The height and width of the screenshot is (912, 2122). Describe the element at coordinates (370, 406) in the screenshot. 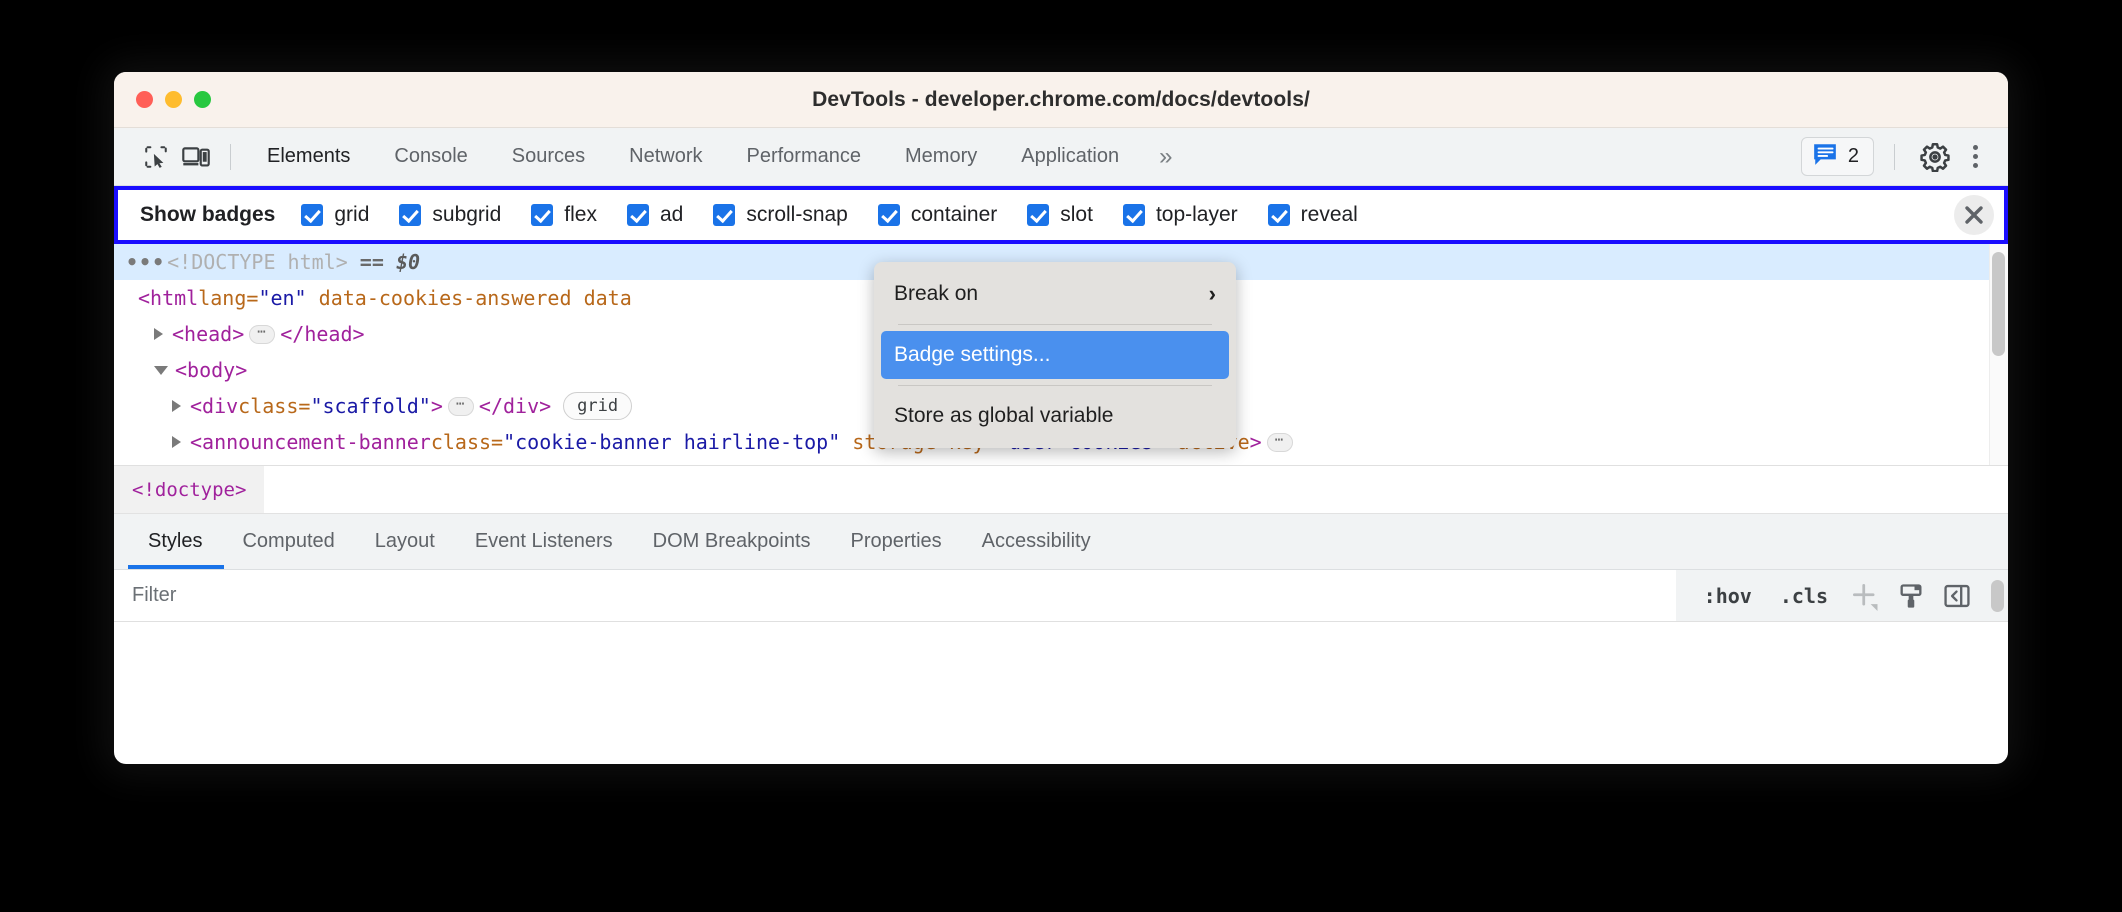

I see `div-val-class: "scaffold"` at that location.